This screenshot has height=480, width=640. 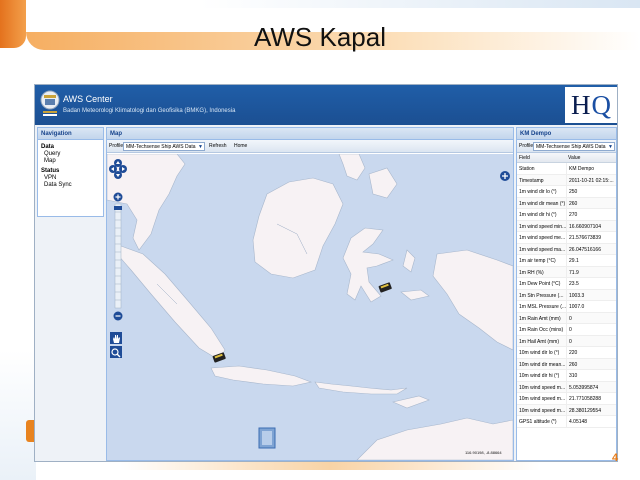 What do you see at coordinates (50, 103) in the screenshot?
I see `bmkg-logo-icon` at bounding box center [50, 103].